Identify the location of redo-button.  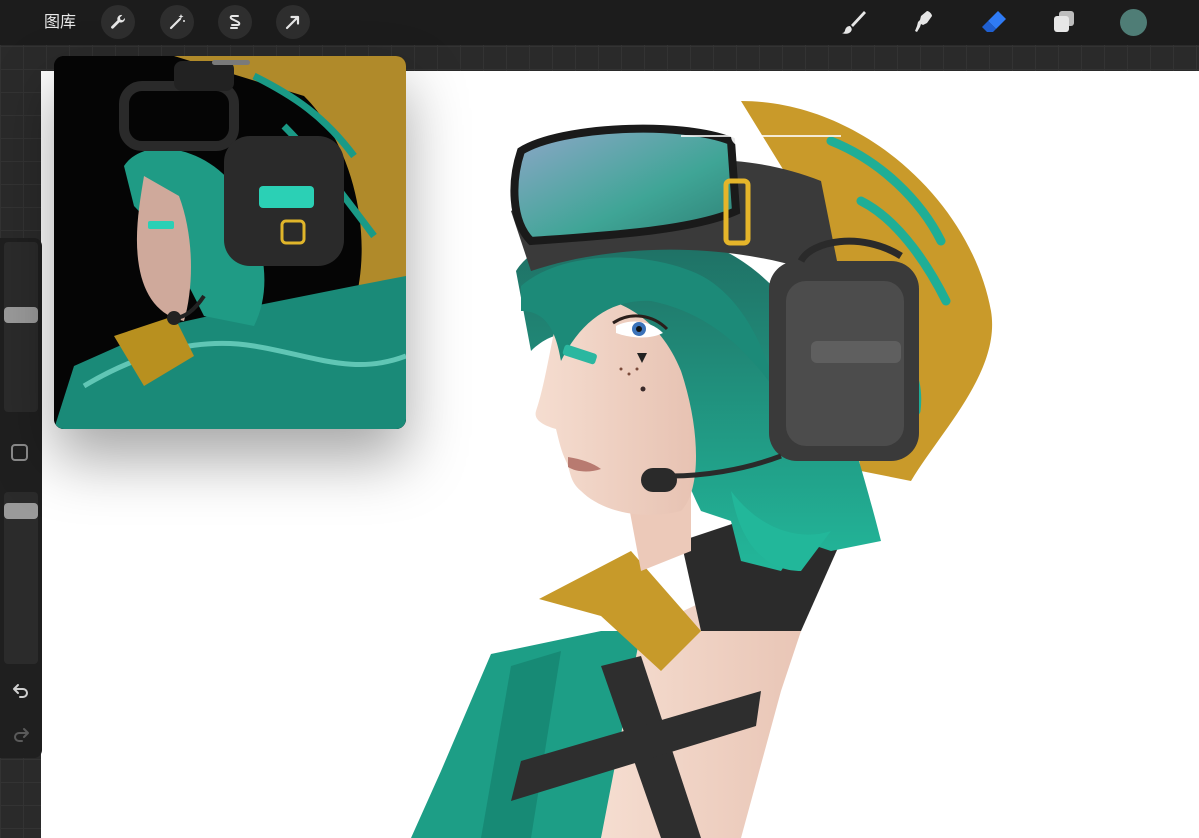
(21, 734).